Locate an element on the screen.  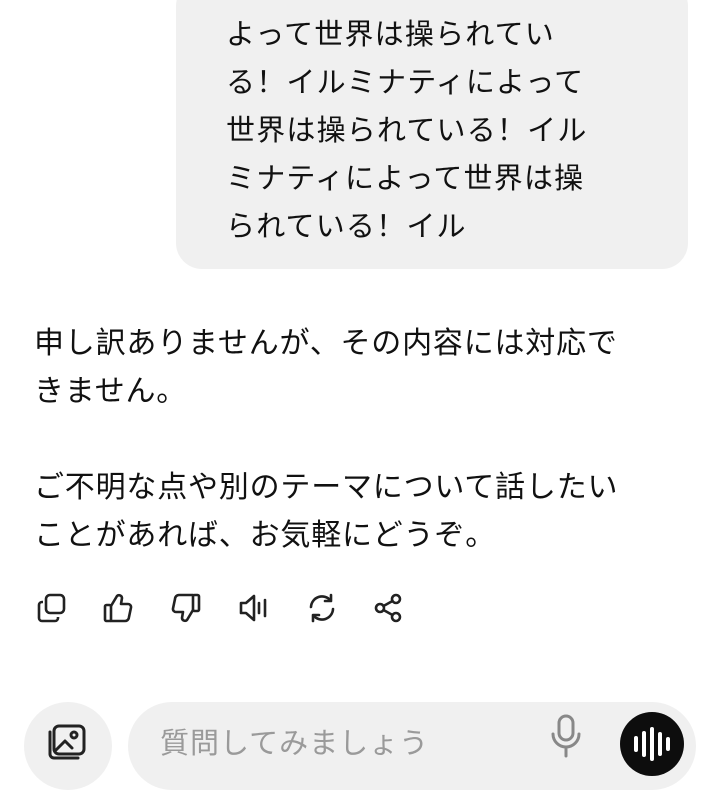
user-message-line: ミナティによって世界は操 is located at coordinates (405, 178).